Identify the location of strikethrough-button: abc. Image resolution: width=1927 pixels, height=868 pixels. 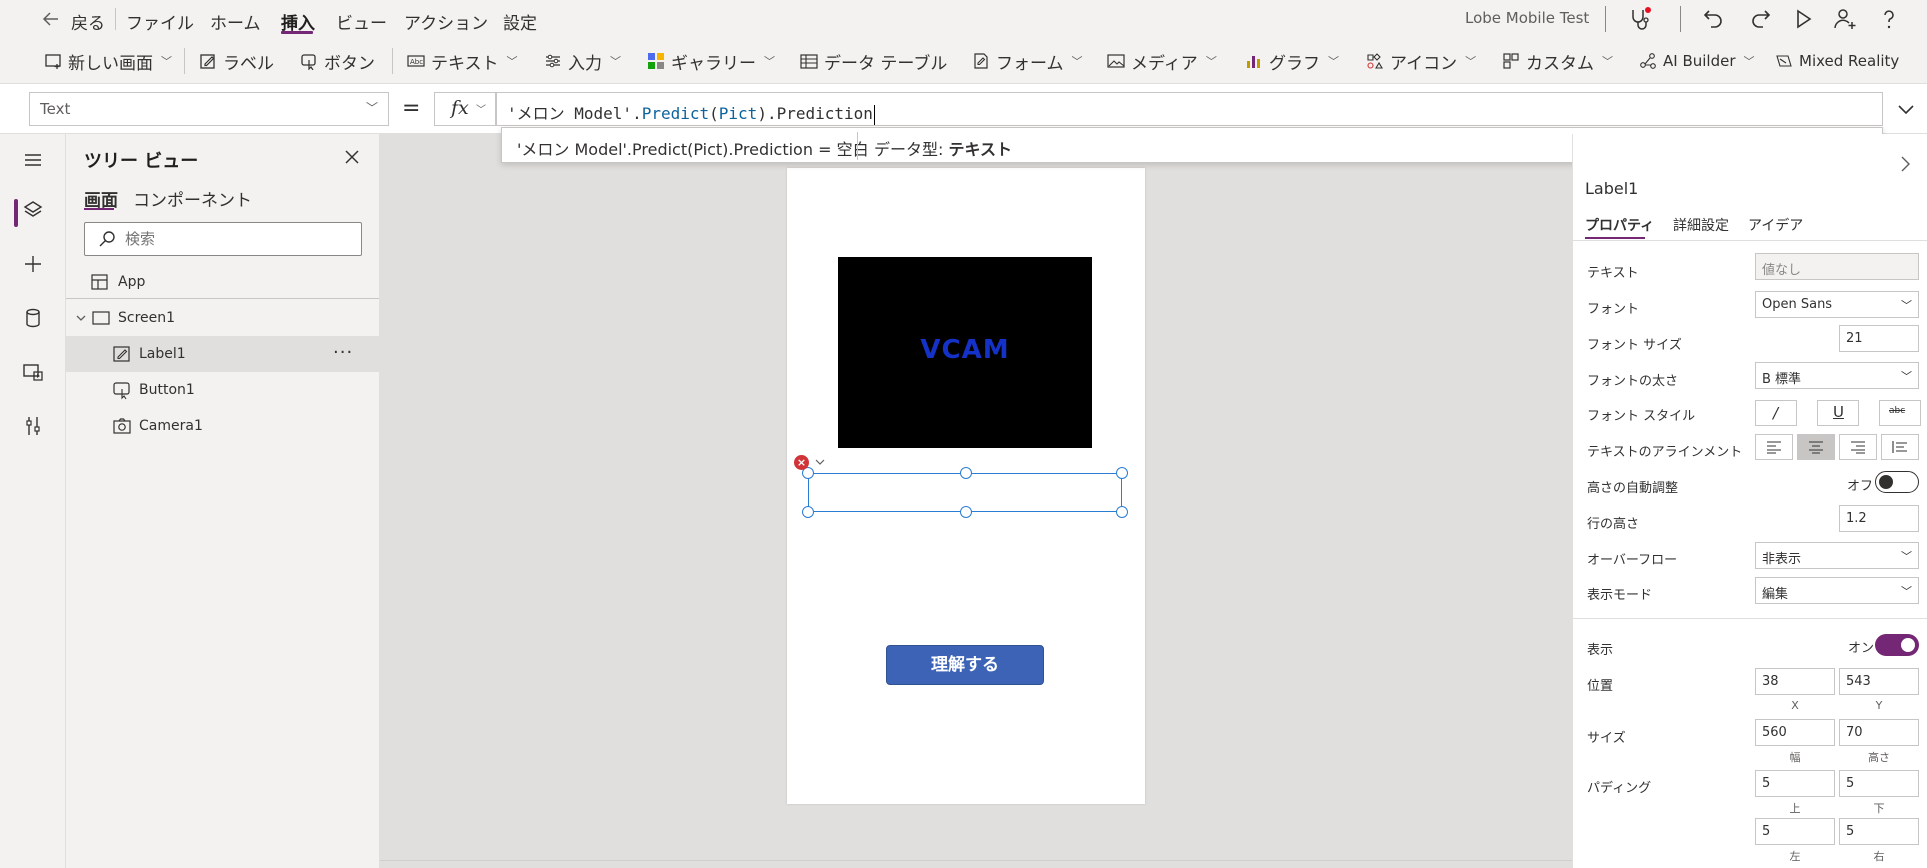
(1900, 413).